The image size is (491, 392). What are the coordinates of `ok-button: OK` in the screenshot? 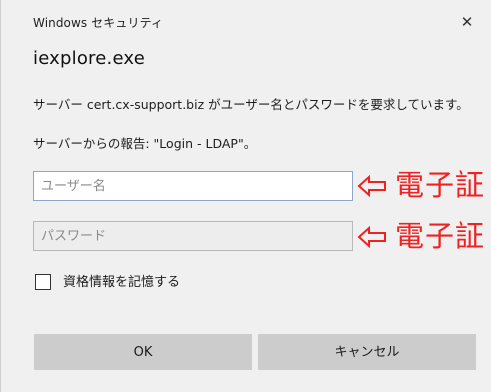 It's located at (143, 352).